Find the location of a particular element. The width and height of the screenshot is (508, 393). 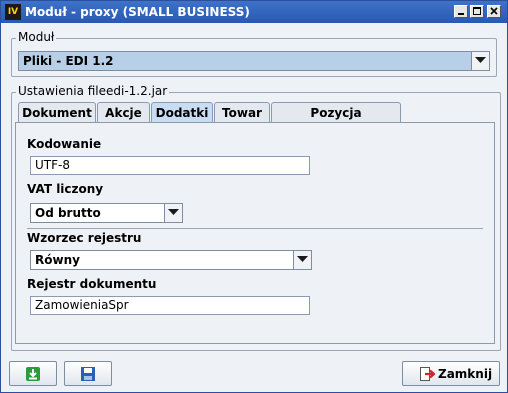

encoding-label: Kodowanie is located at coordinates (64, 144).